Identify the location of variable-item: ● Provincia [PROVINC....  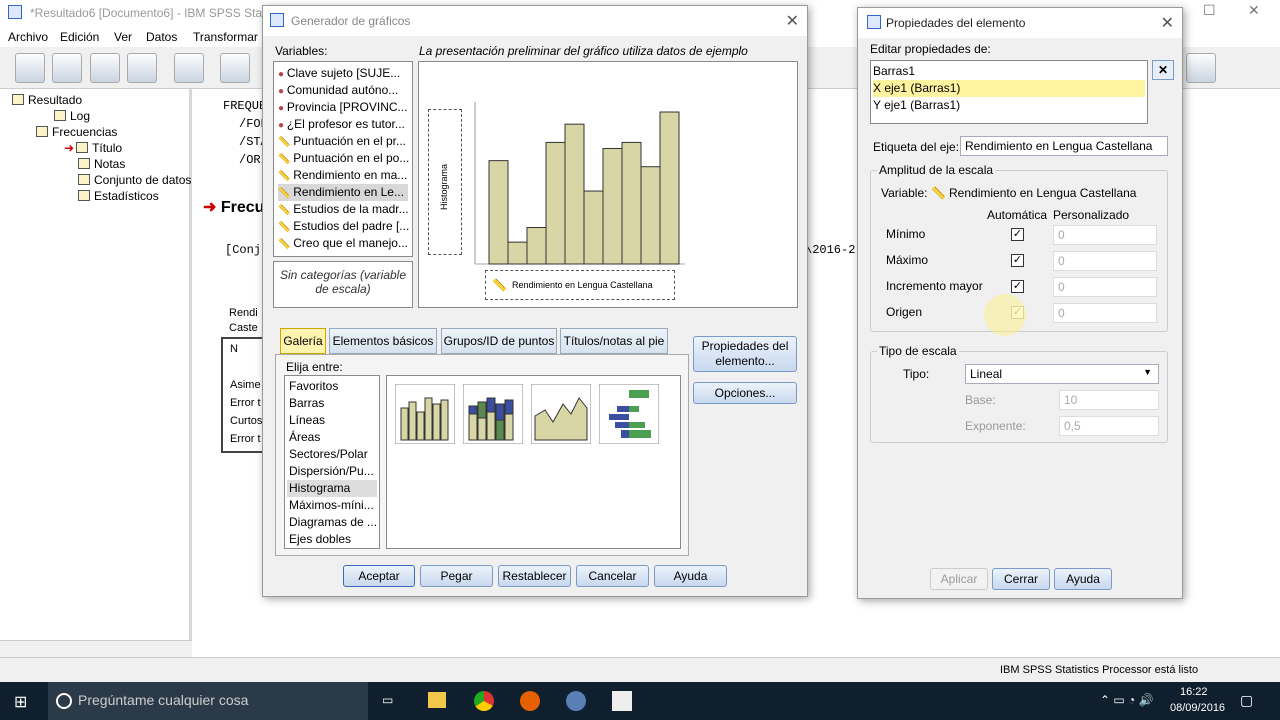
(343, 107).